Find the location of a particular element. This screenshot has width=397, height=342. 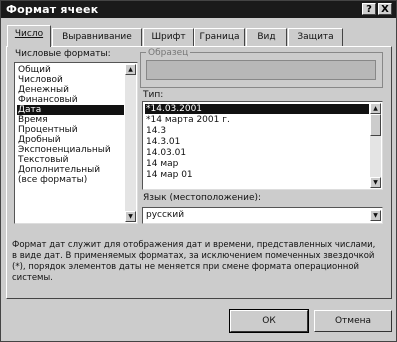

sample-label: Образец is located at coordinates (168, 53).